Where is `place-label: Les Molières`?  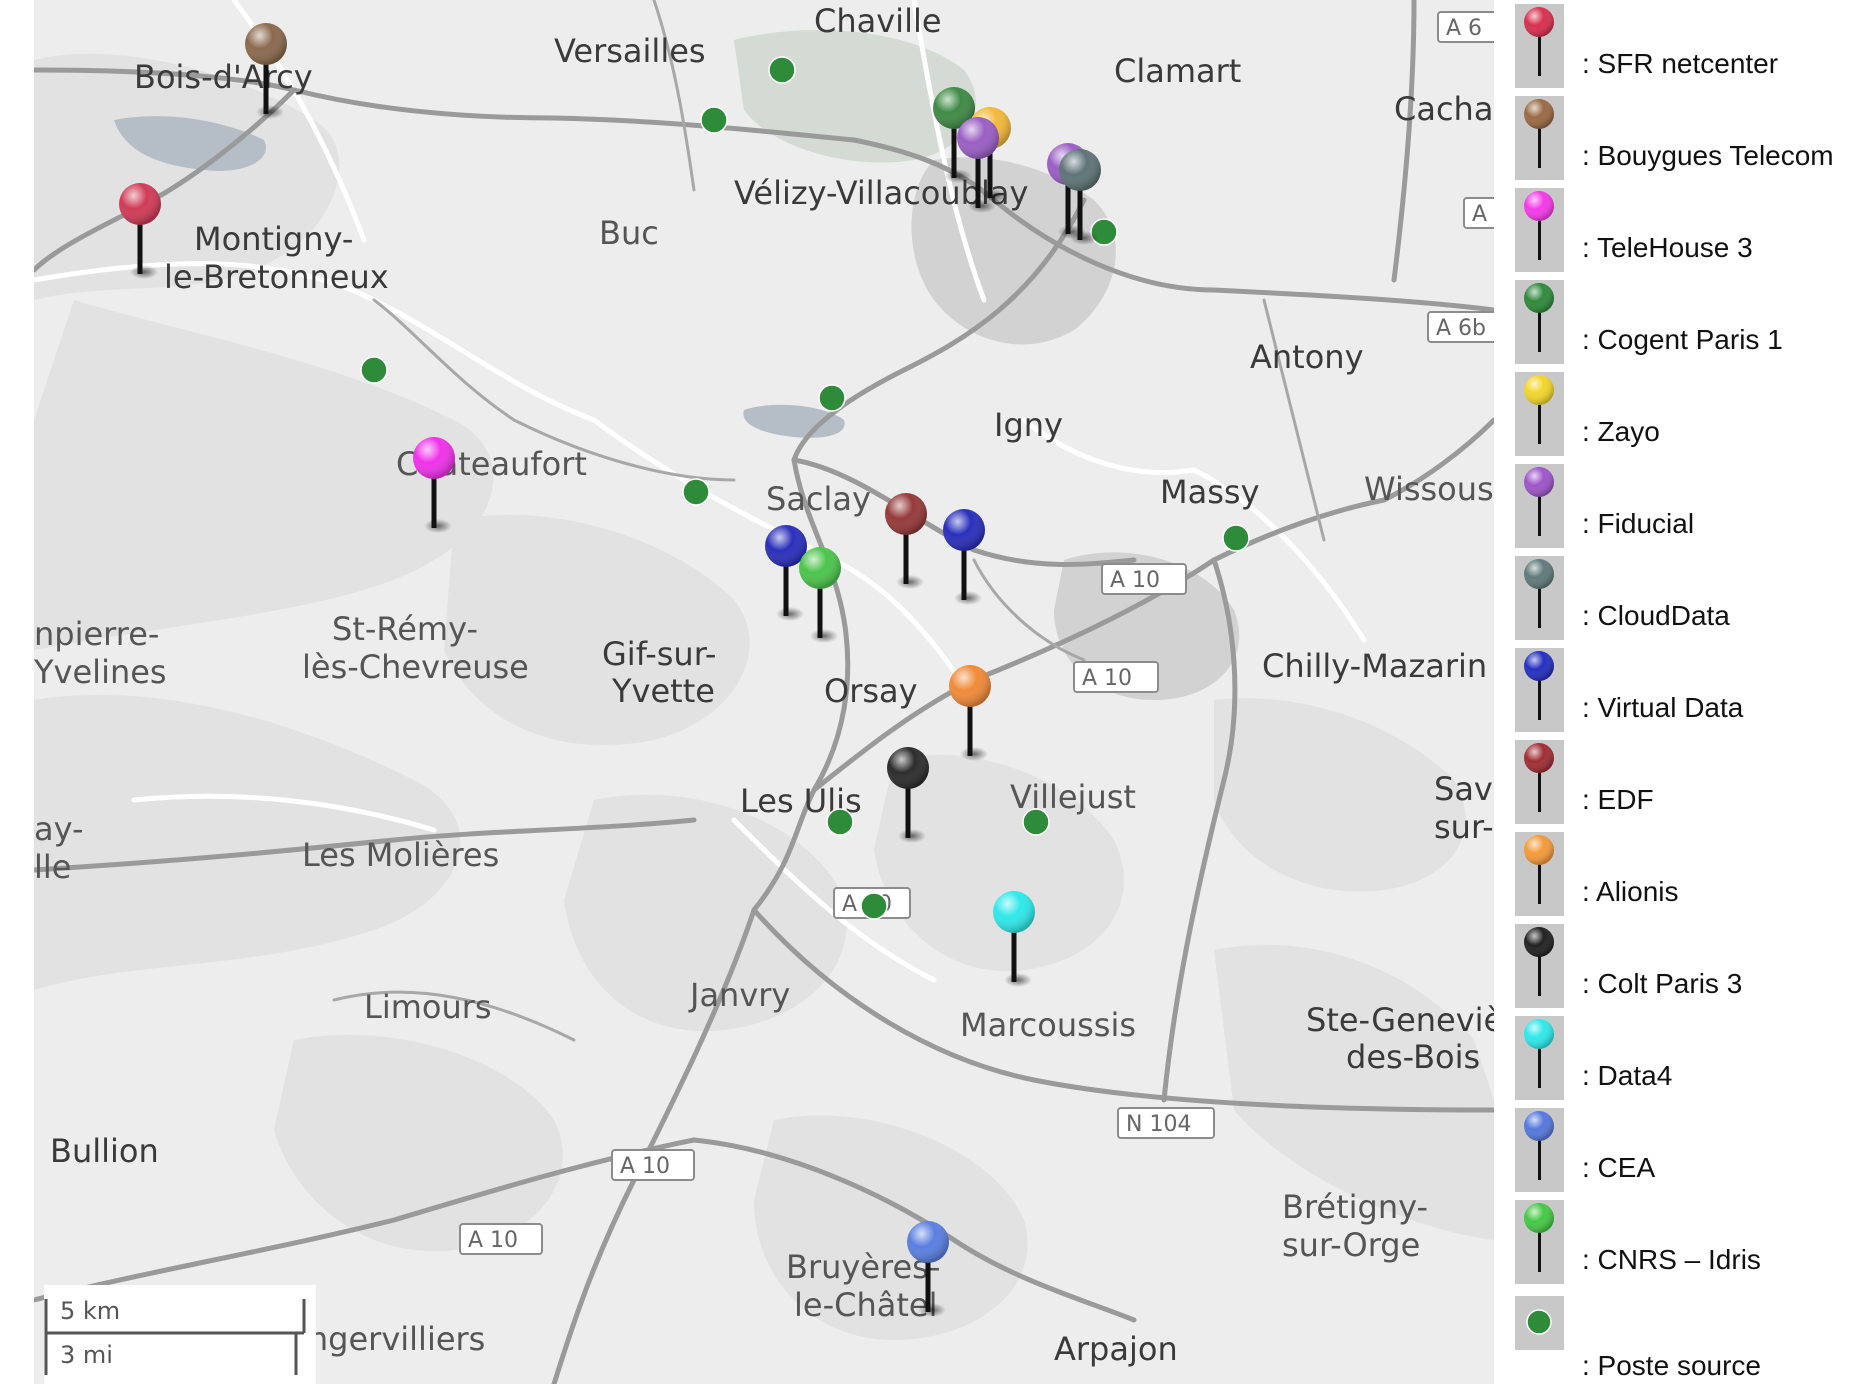 place-label: Les Molières is located at coordinates (400, 855).